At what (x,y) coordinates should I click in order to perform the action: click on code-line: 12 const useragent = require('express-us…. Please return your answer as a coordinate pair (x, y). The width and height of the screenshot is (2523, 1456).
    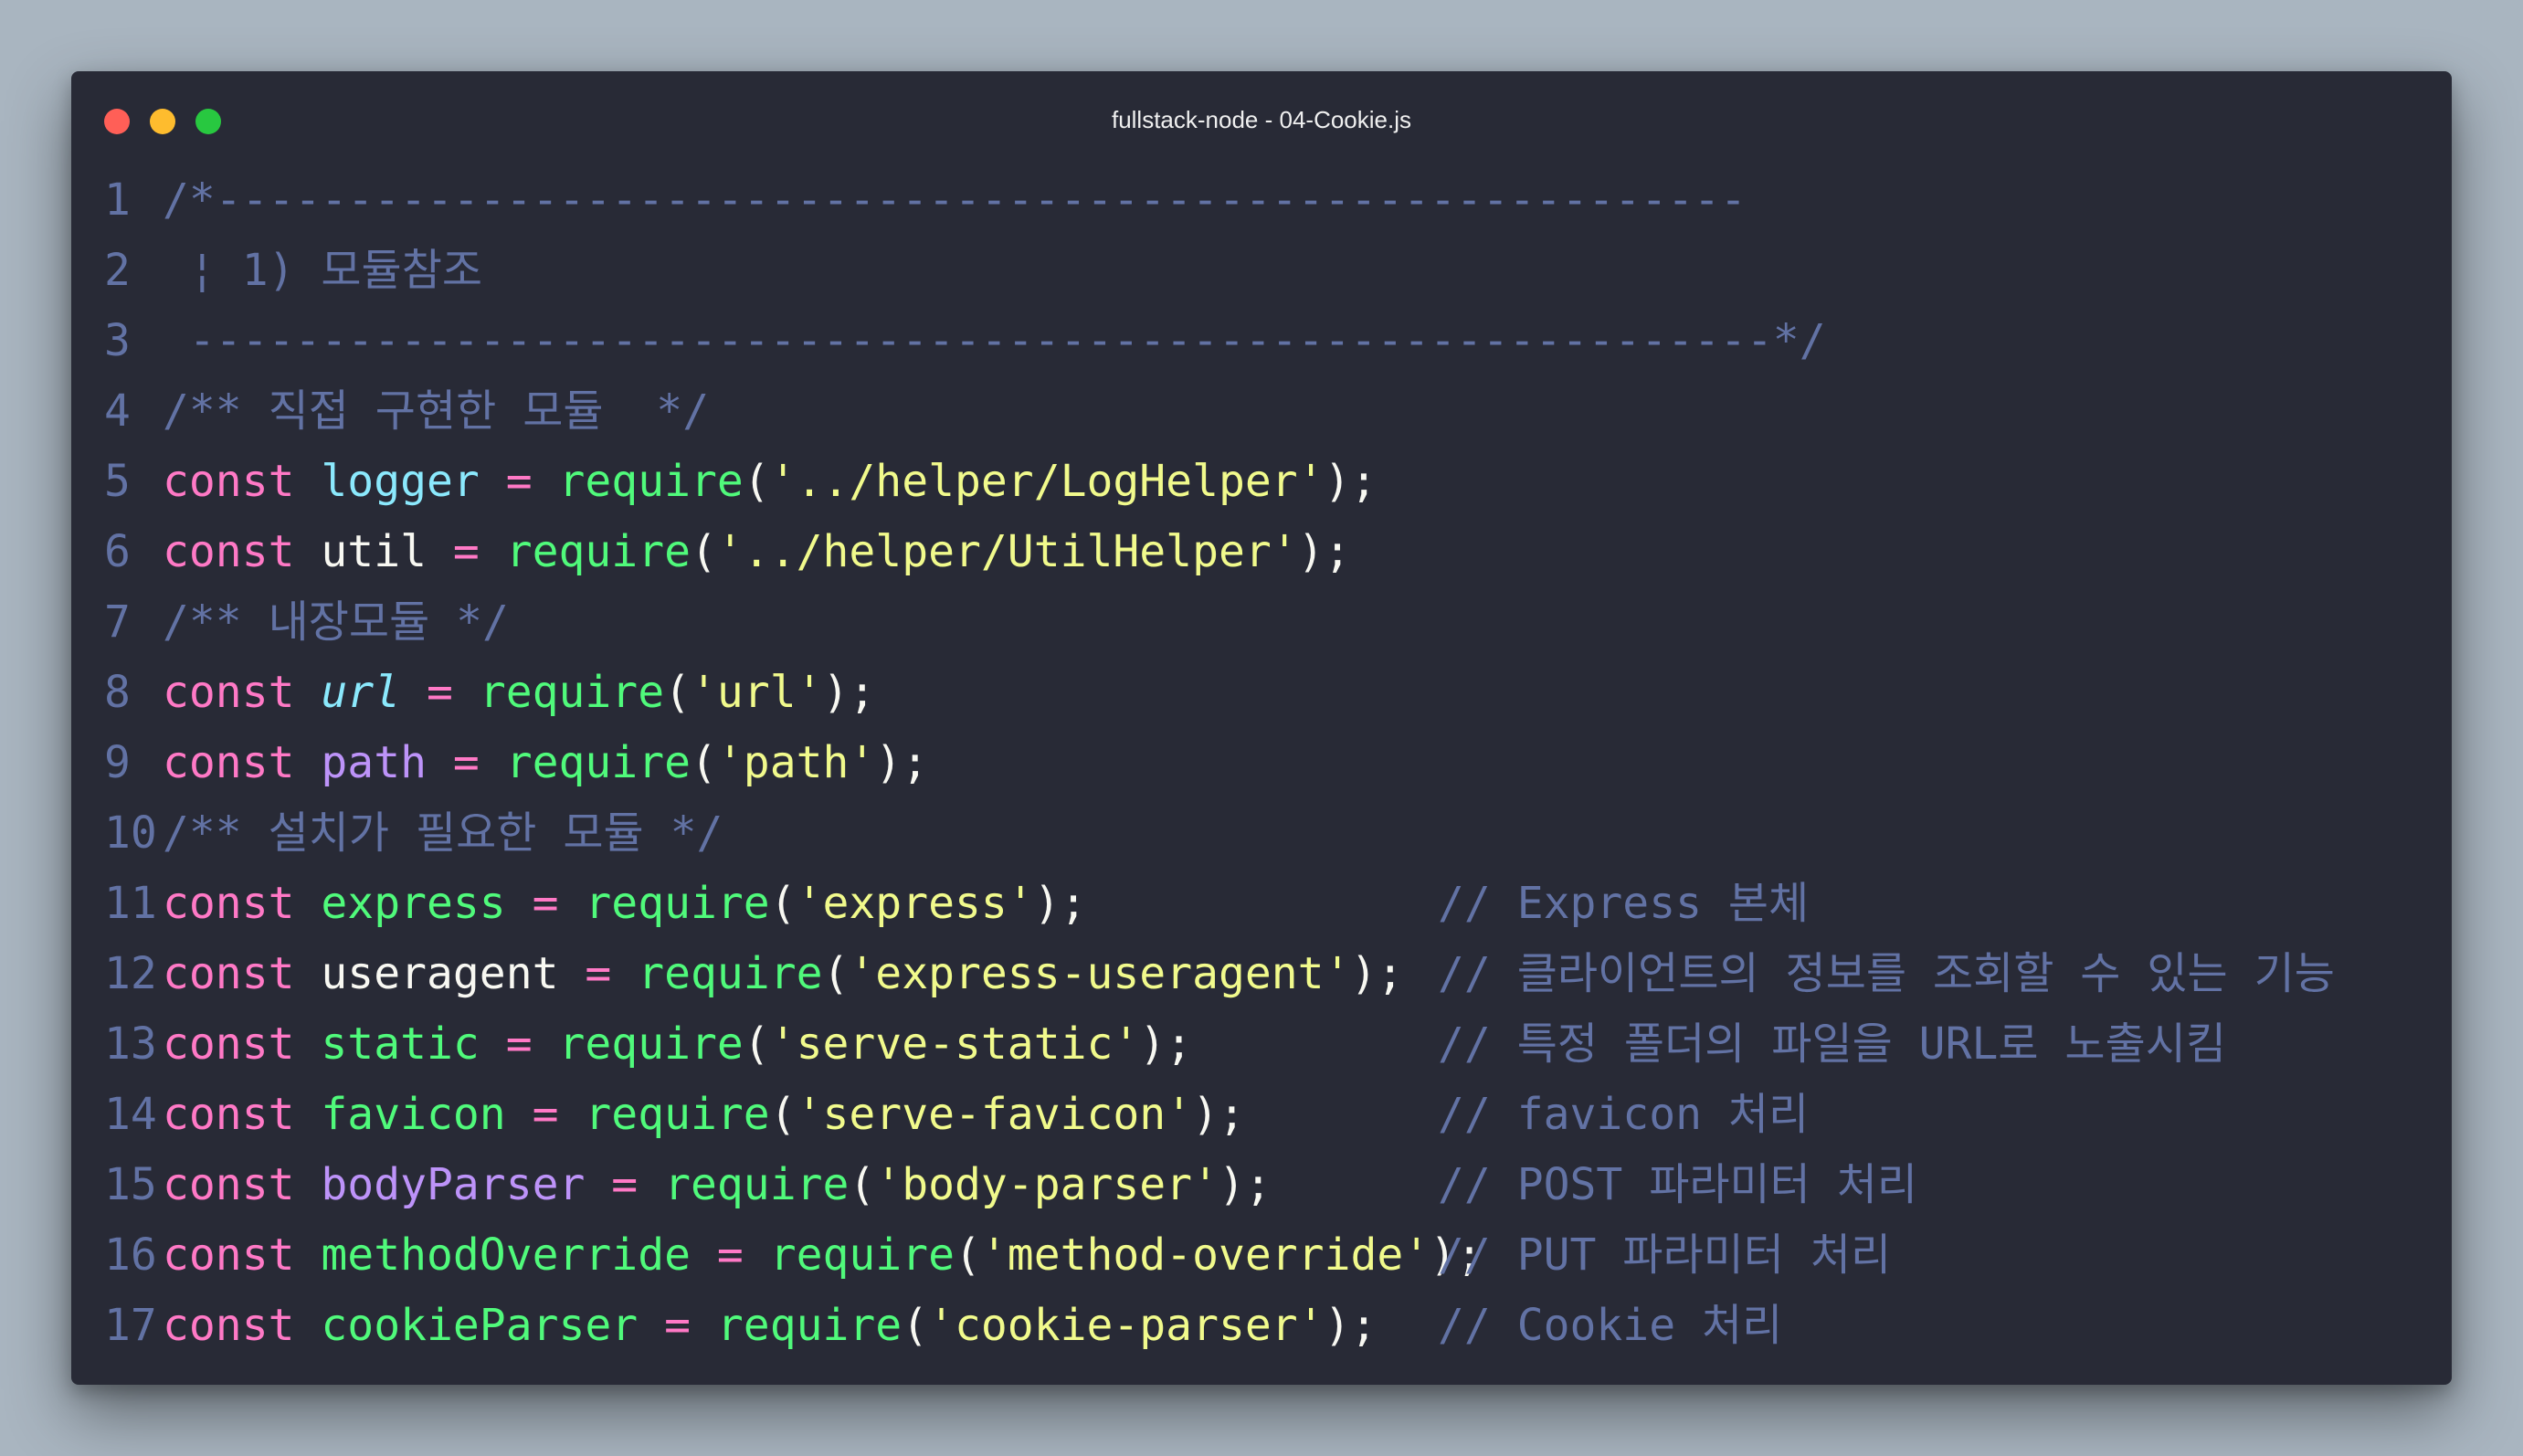
    Looking at the image, I should click on (1278, 973).